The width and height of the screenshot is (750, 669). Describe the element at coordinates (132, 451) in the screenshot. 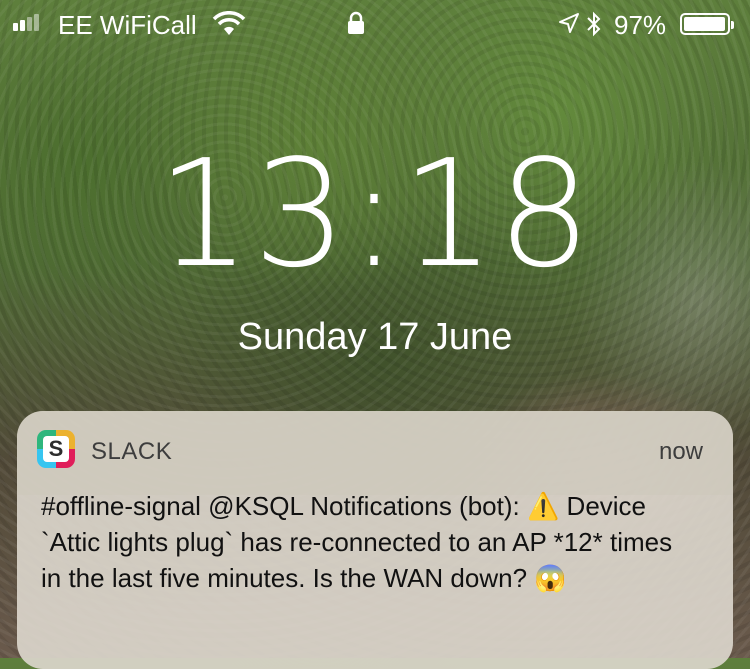

I see `notification-app-name: SLACK` at that location.